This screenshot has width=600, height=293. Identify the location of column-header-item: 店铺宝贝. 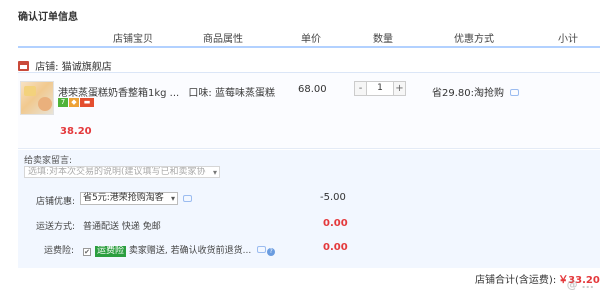
(133, 39).